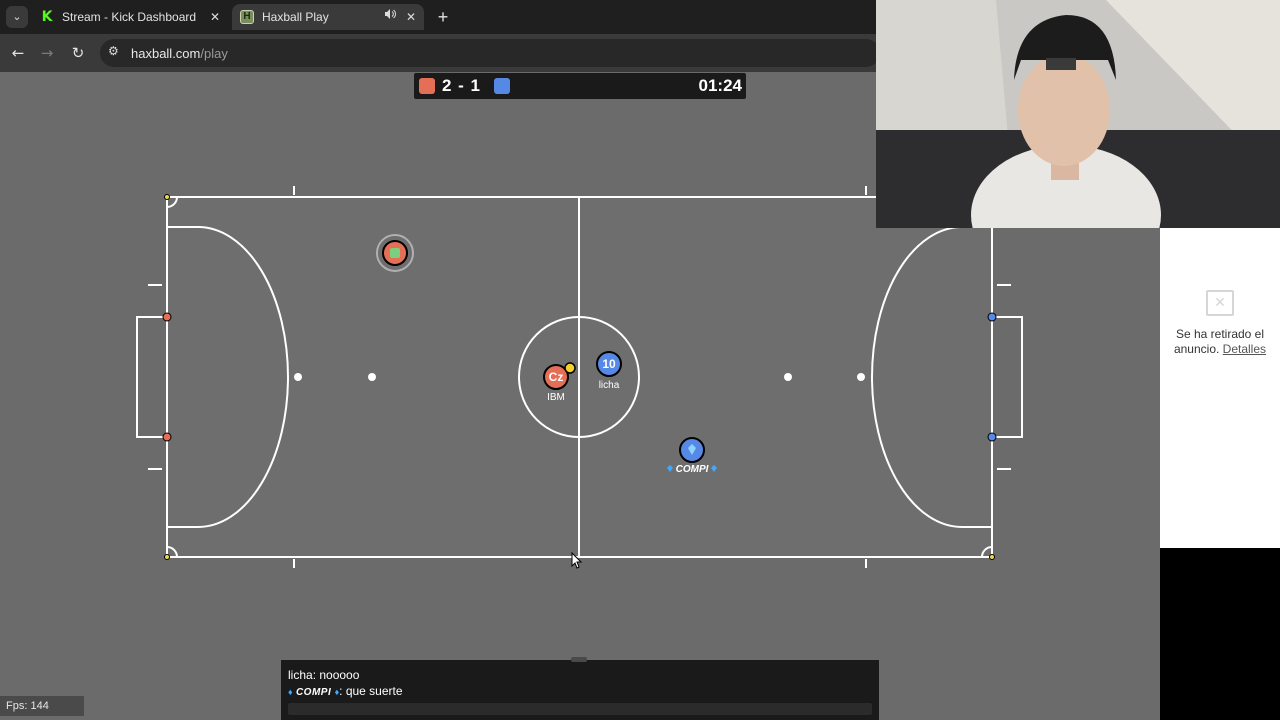  What do you see at coordinates (556, 377) in the screenshot?
I see `svg-text: Cz` at bounding box center [556, 377].